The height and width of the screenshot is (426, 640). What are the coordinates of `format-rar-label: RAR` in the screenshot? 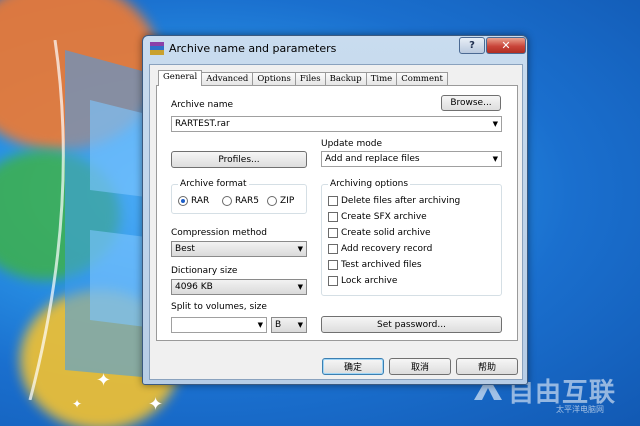 It's located at (200, 201).